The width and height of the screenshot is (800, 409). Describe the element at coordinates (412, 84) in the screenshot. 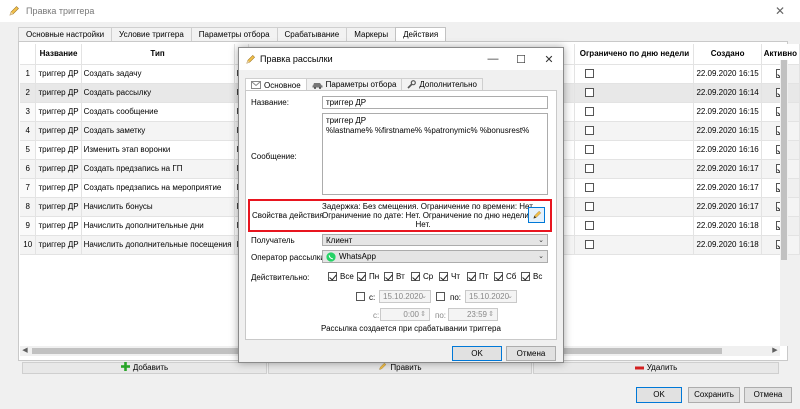

I see `wrench-icon` at that location.